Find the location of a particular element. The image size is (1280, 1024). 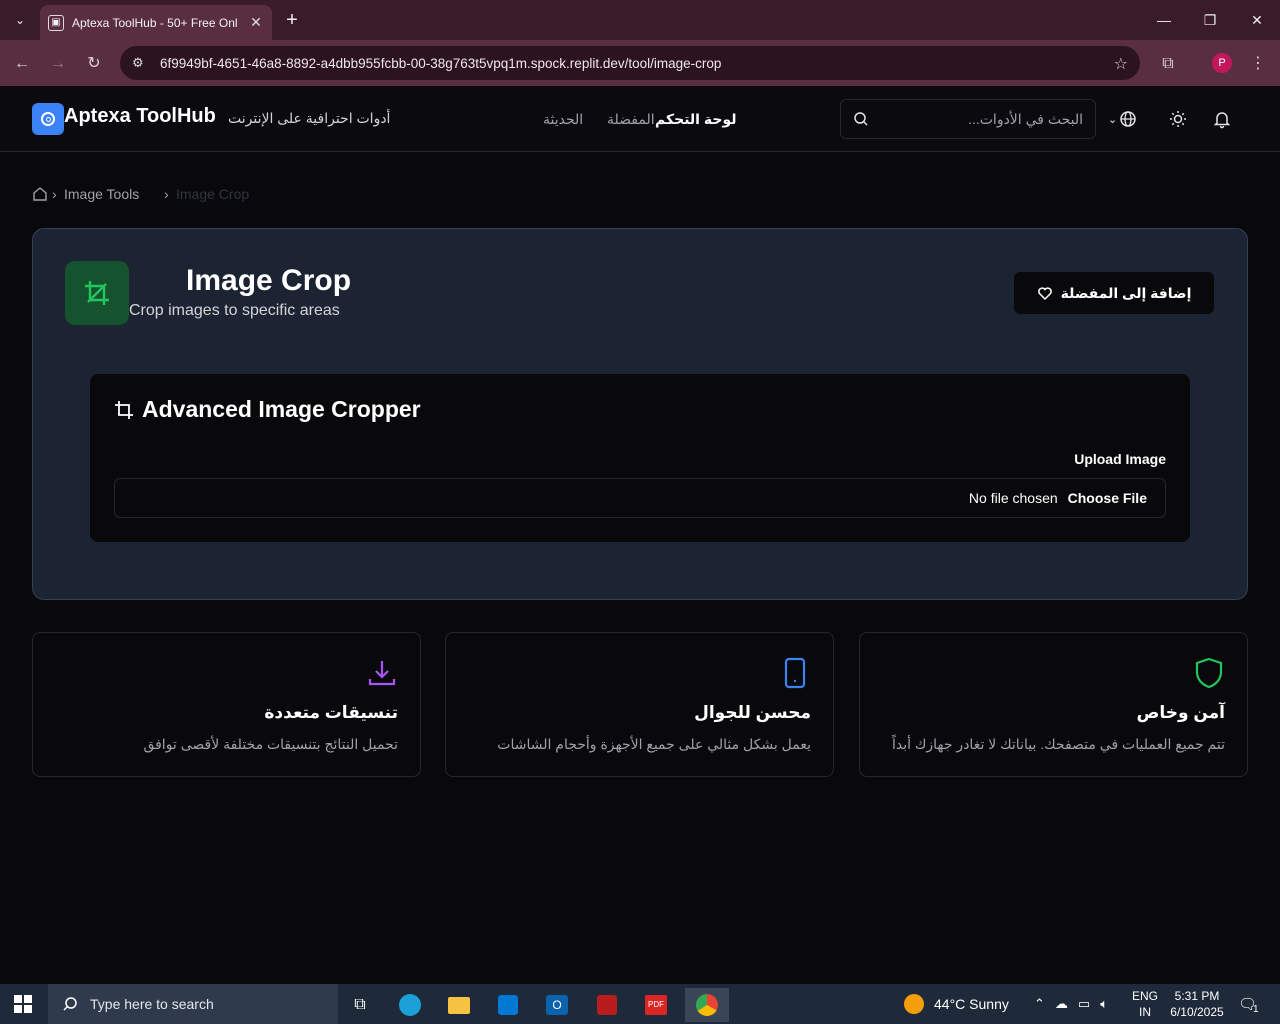

taskbar-search-input: Type here to search is located at coordinates (193, 1004).